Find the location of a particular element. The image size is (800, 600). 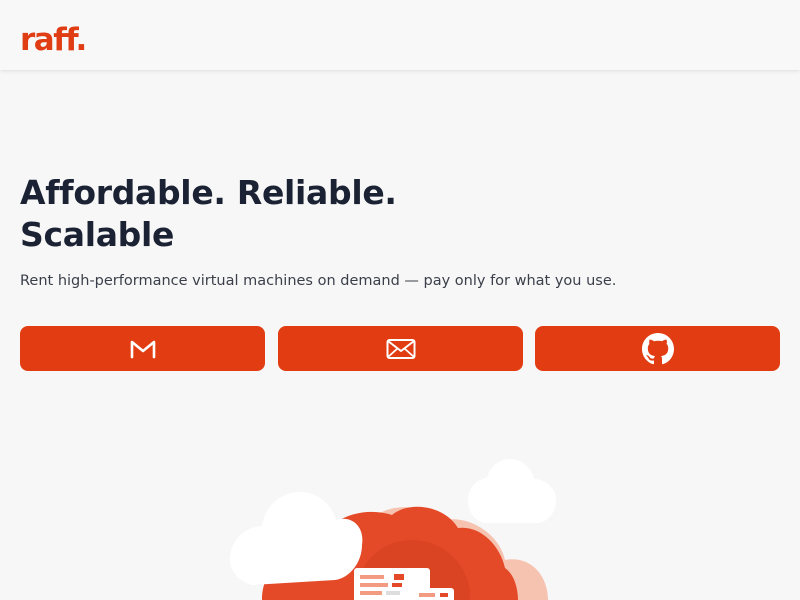

cloud-servers-illustration is located at coordinates (393, 529).